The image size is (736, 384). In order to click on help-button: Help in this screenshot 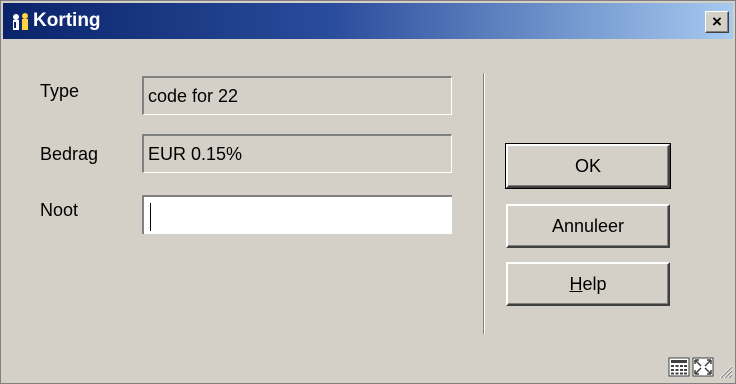, I will do `click(588, 284)`.